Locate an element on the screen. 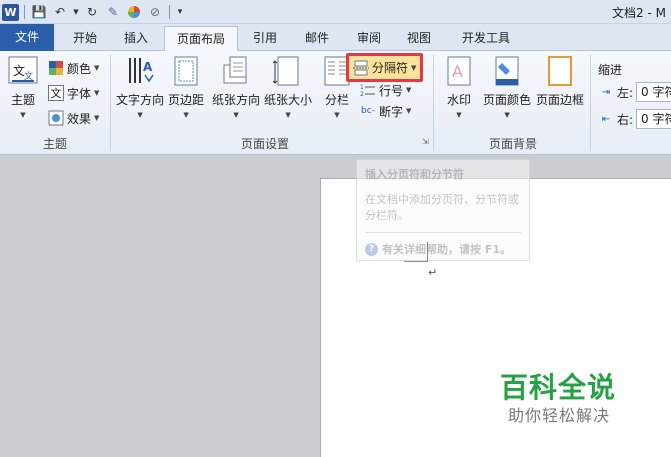  help-icon: ? is located at coordinates (371, 249).